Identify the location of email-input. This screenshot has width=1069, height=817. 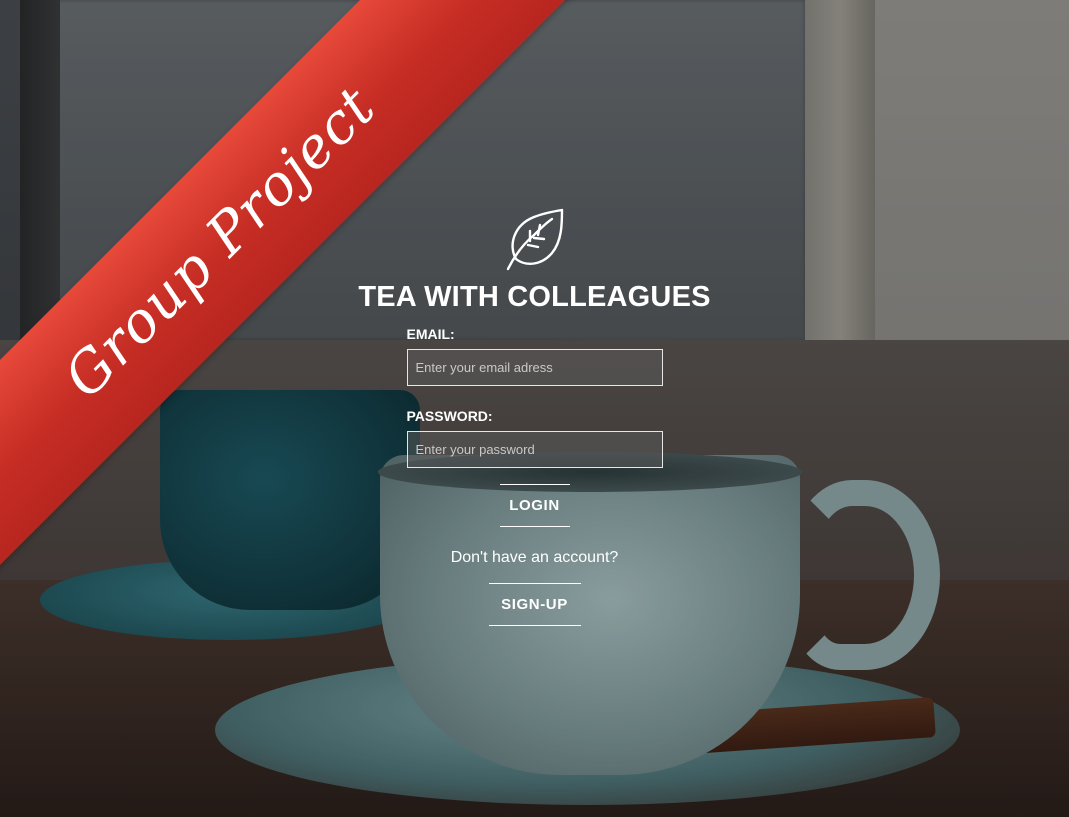
(534, 367).